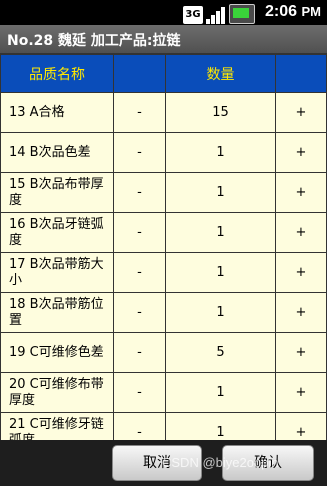 The height and width of the screenshot is (486, 327). I want to click on quality-name-cell: 15 B次品布带厚度, so click(57, 192).